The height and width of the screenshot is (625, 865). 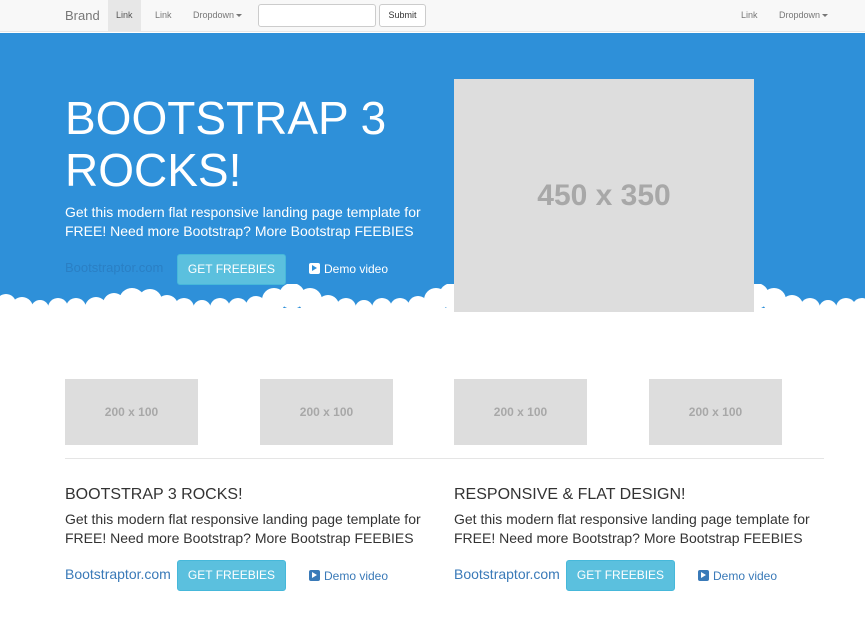 I want to click on hero-title: BOOTSTRAP 3 ROCKS!, so click(x=255, y=144).